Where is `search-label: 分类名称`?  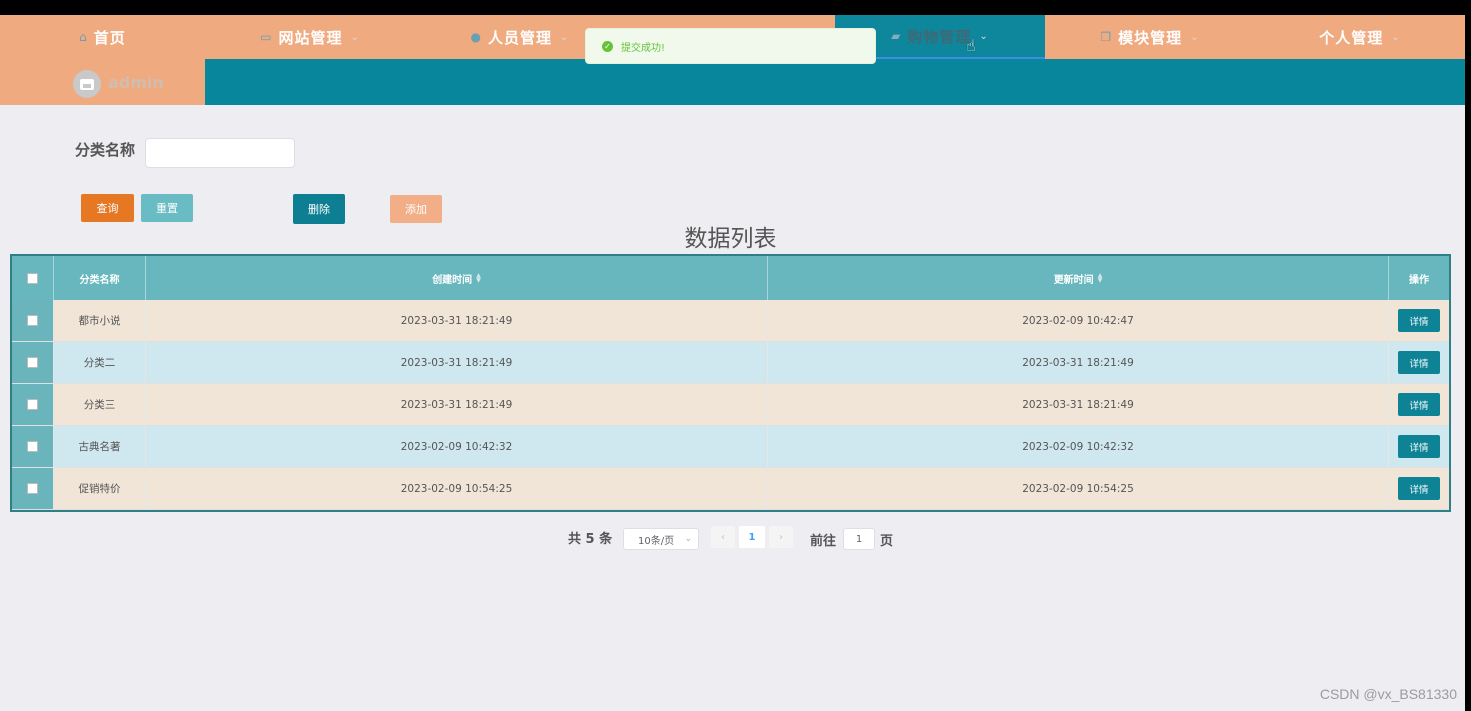 search-label: 分类名称 is located at coordinates (105, 150).